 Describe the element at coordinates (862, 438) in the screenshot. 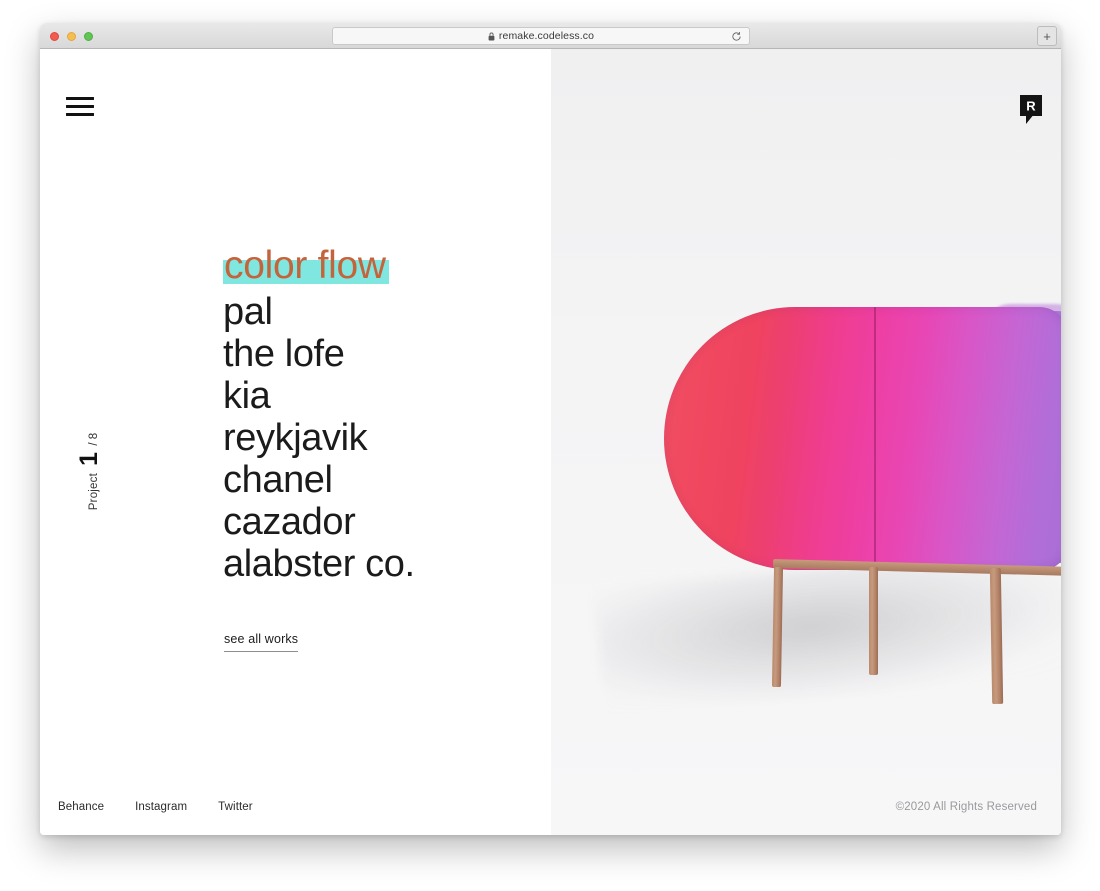

I see `cabinet-front-panel` at that location.